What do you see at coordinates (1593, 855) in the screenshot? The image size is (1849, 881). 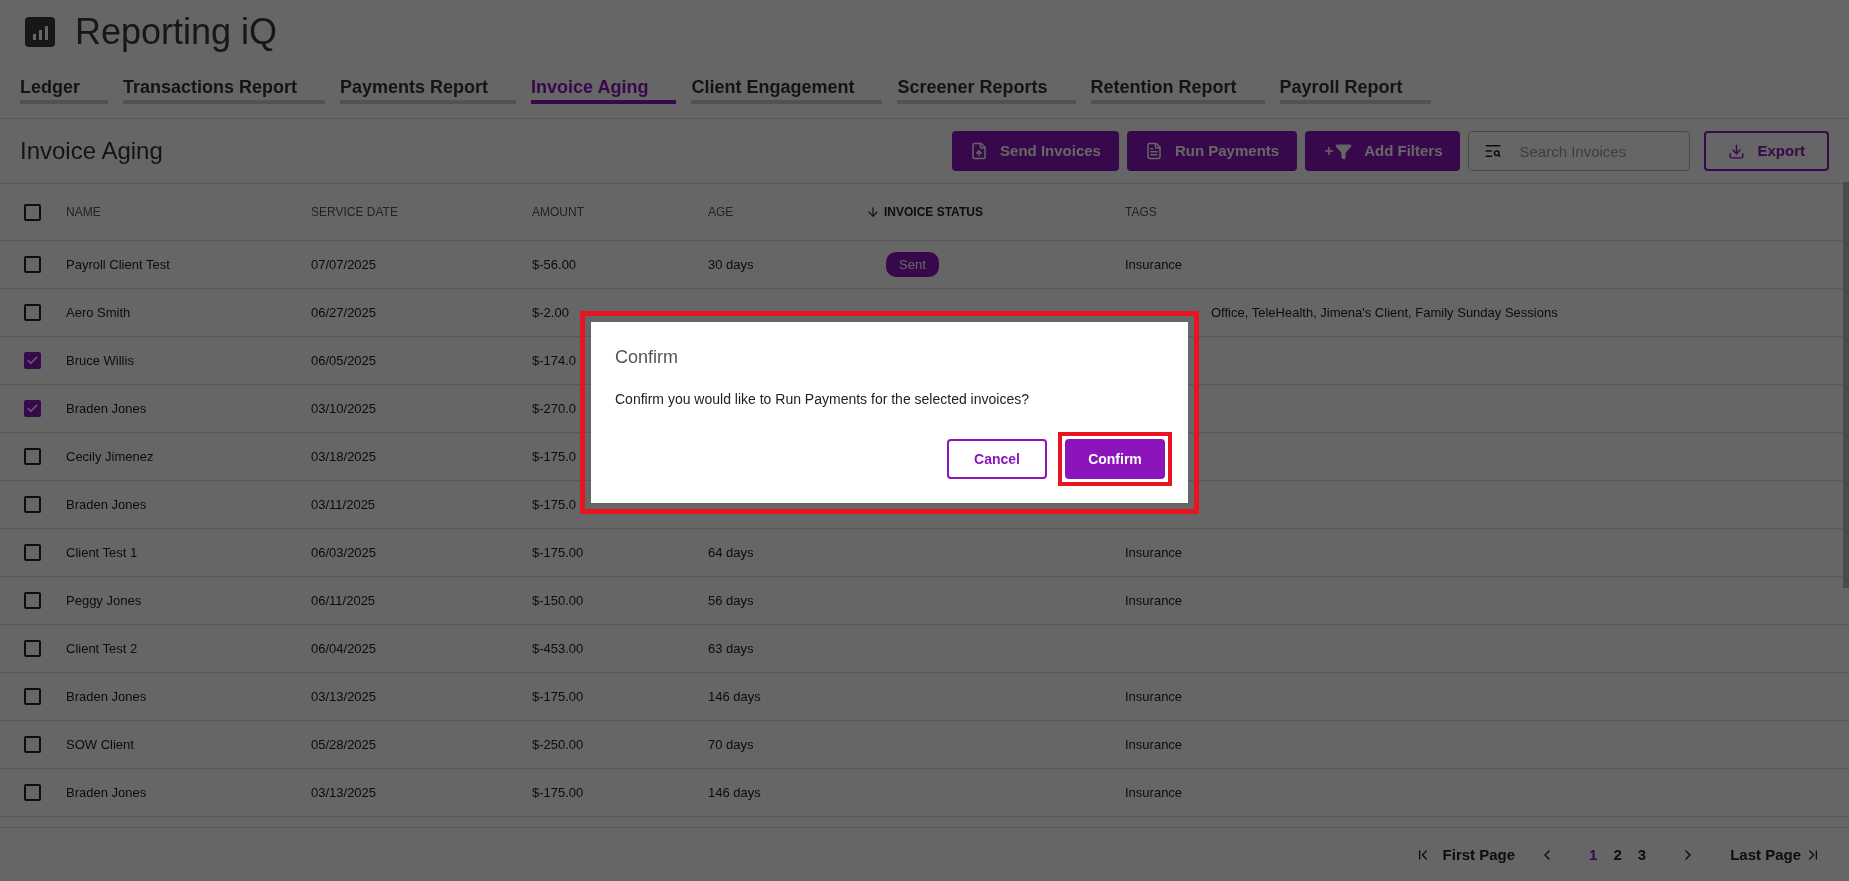 I see `page-number: 1` at bounding box center [1593, 855].